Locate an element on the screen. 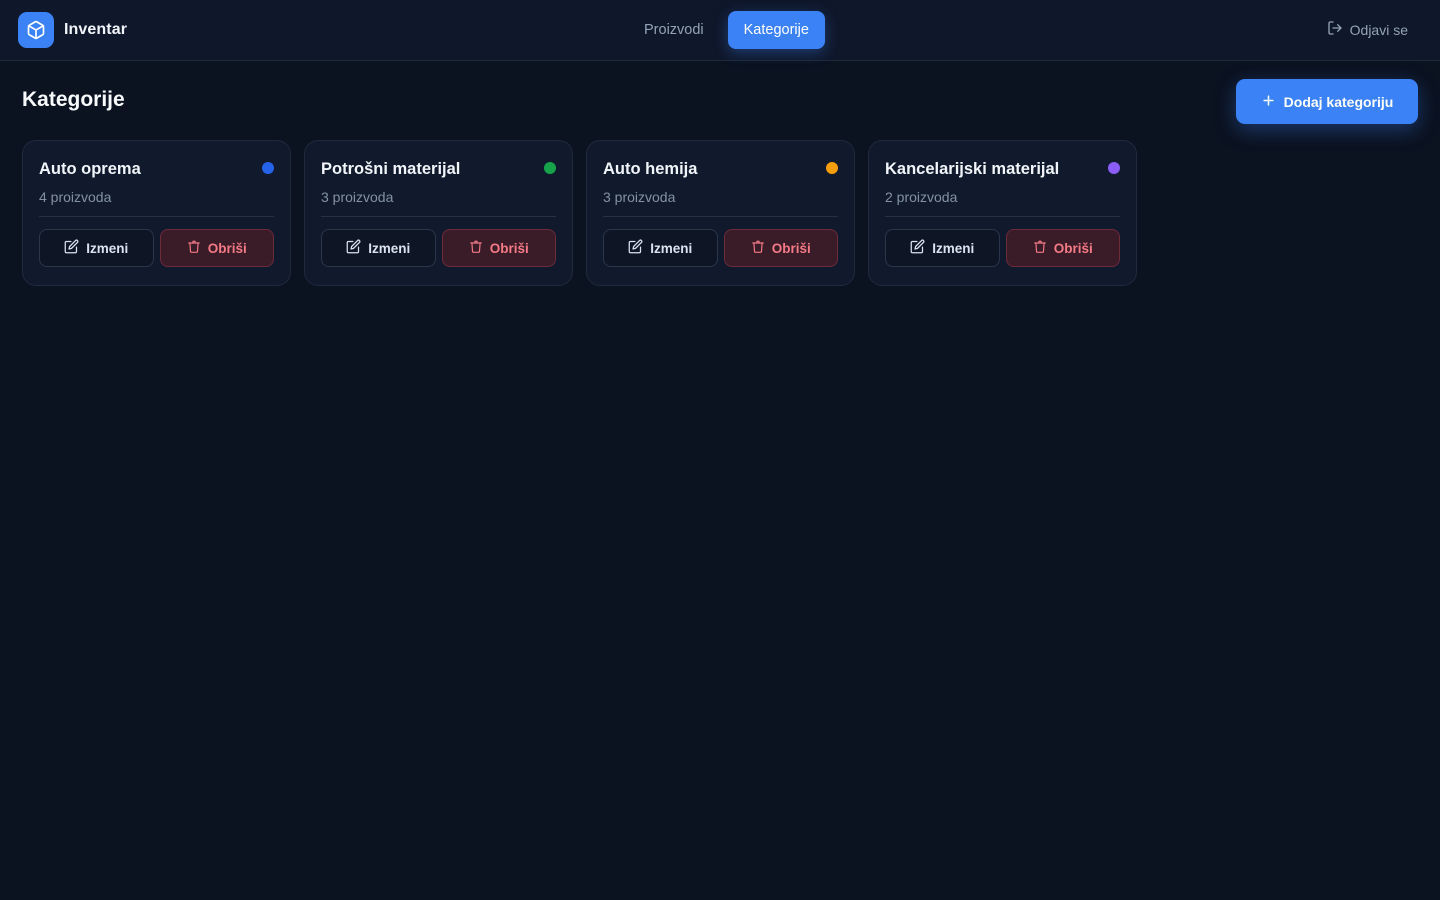 This screenshot has width=1440, height=900. main-nav: Proizvodi Kategorije is located at coordinates (726, 30).